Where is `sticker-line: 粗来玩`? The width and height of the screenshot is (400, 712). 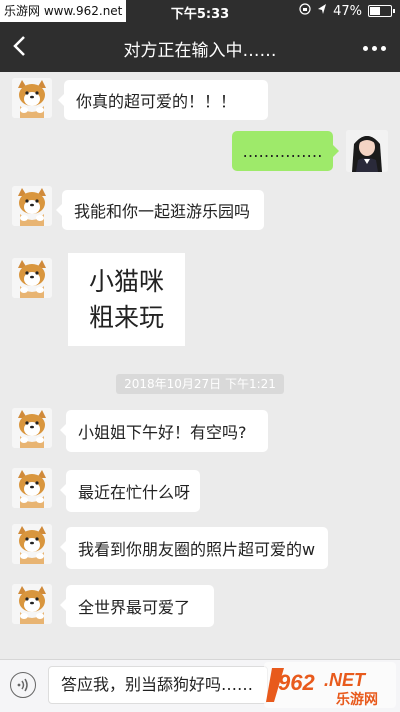 sticker-line: 粗来玩 is located at coordinates (126, 317).